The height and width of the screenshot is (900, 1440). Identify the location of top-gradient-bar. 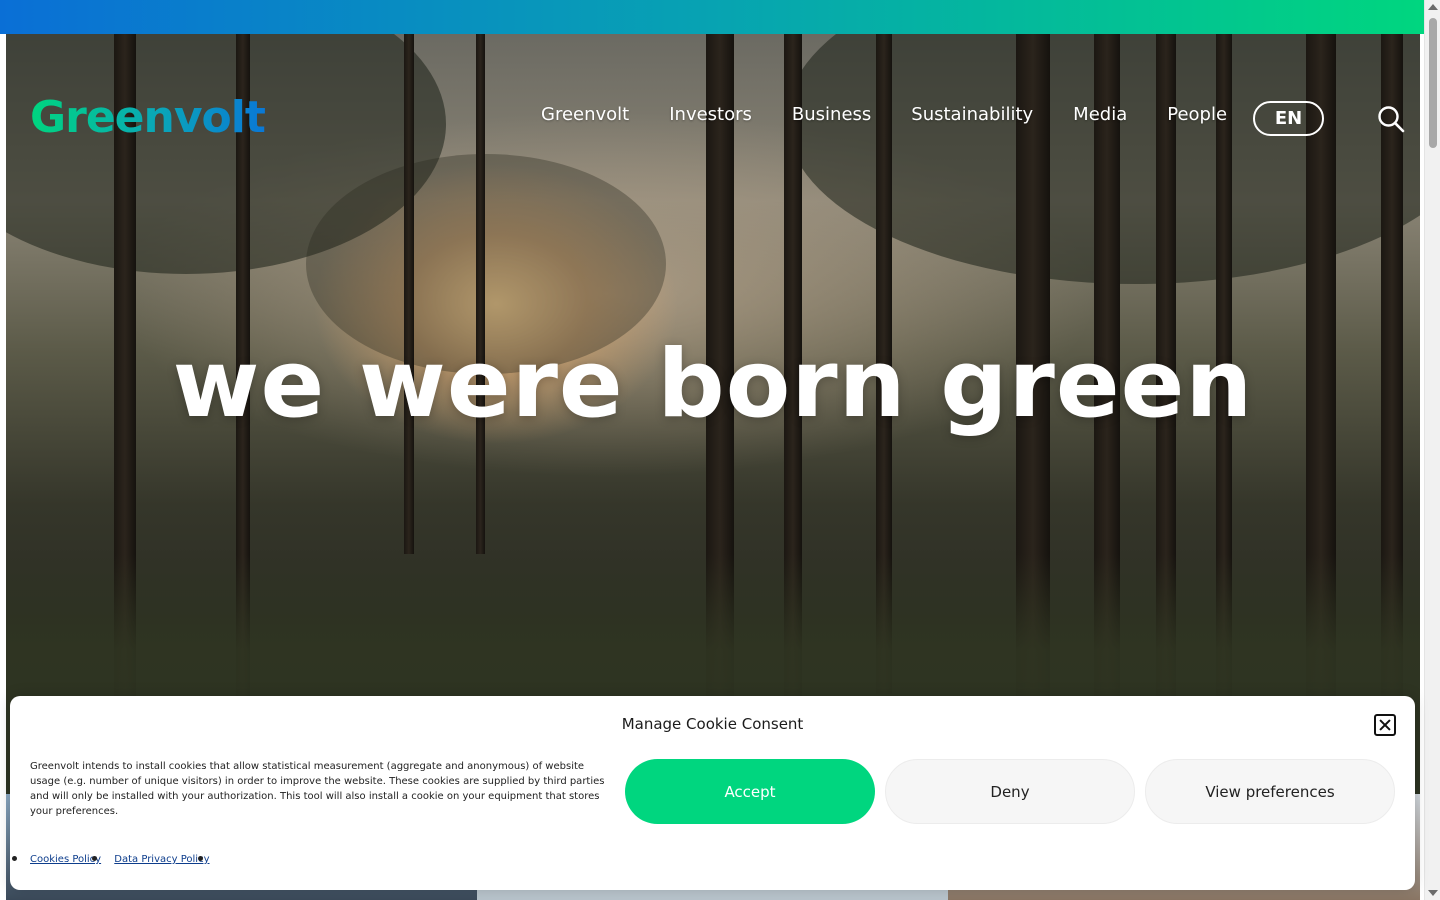
(712, 17).